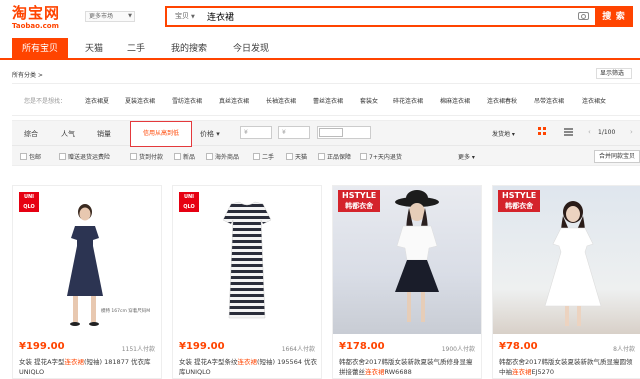 This screenshot has height=379, width=640. Describe the element at coordinates (543, 132) in the screenshot. I see `grid-view-icon` at that location.